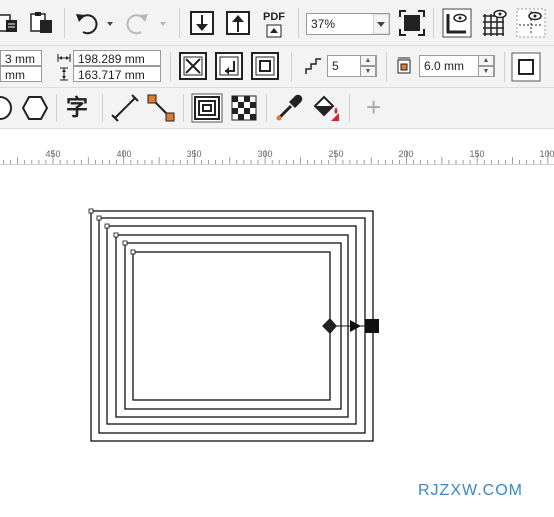 The width and height of the screenshot is (554, 517). What do you see at coordinates (444, 66) in the screenshot?
I see `contour-offset-value: 6.0 mm` at bounding box center [444, 66].